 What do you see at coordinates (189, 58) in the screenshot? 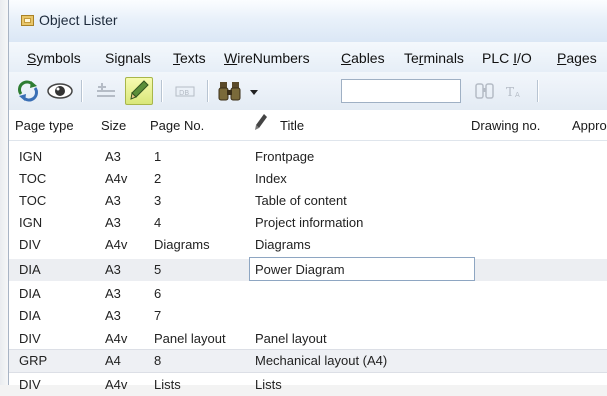
I see `menu-texts: Texts` at bounding box center [189, 58].